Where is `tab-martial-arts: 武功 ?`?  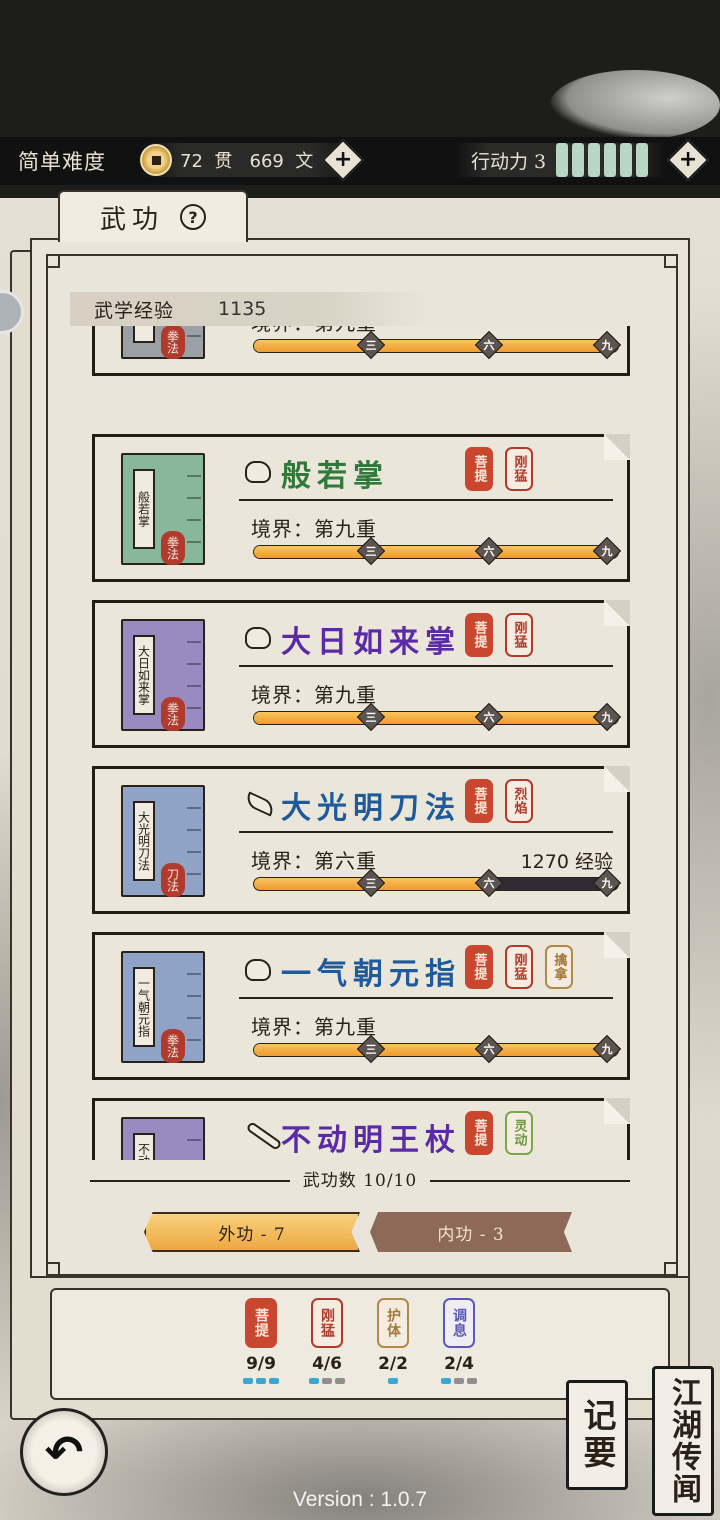 tab-martial-arts: 武功 ? is located at coordinates (153, 216).